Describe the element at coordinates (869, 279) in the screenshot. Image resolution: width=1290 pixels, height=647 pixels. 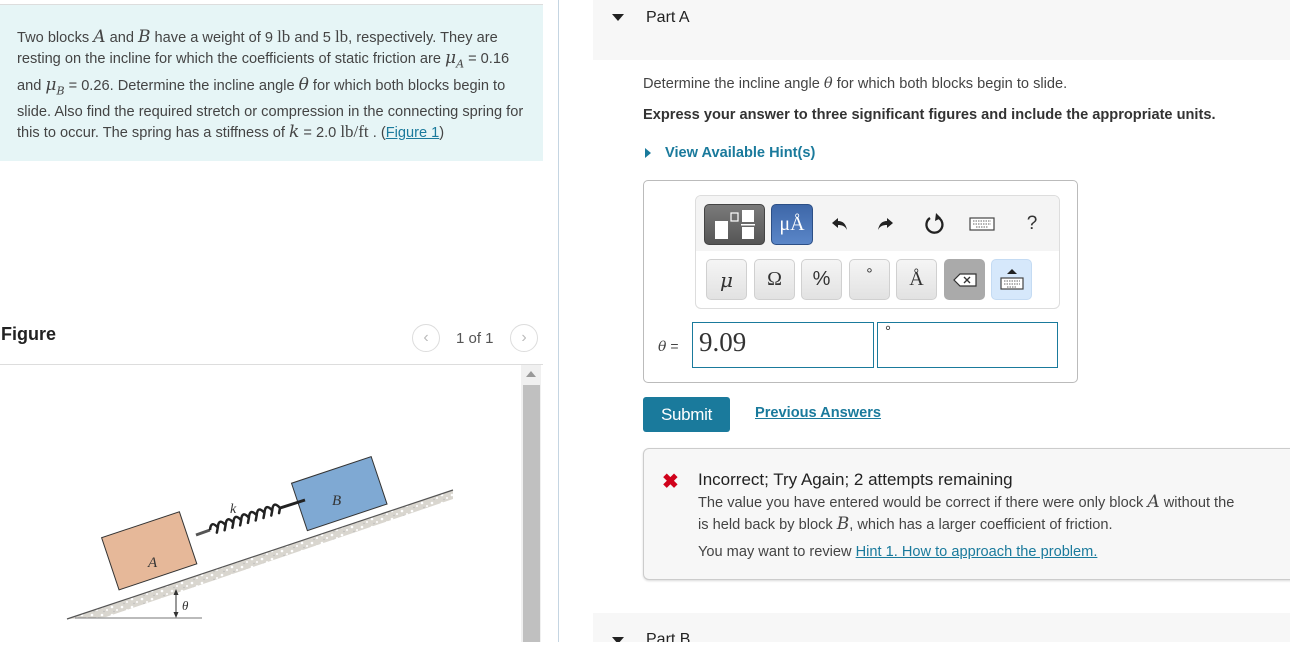
I see `symbol-degree-button: °` at that location.